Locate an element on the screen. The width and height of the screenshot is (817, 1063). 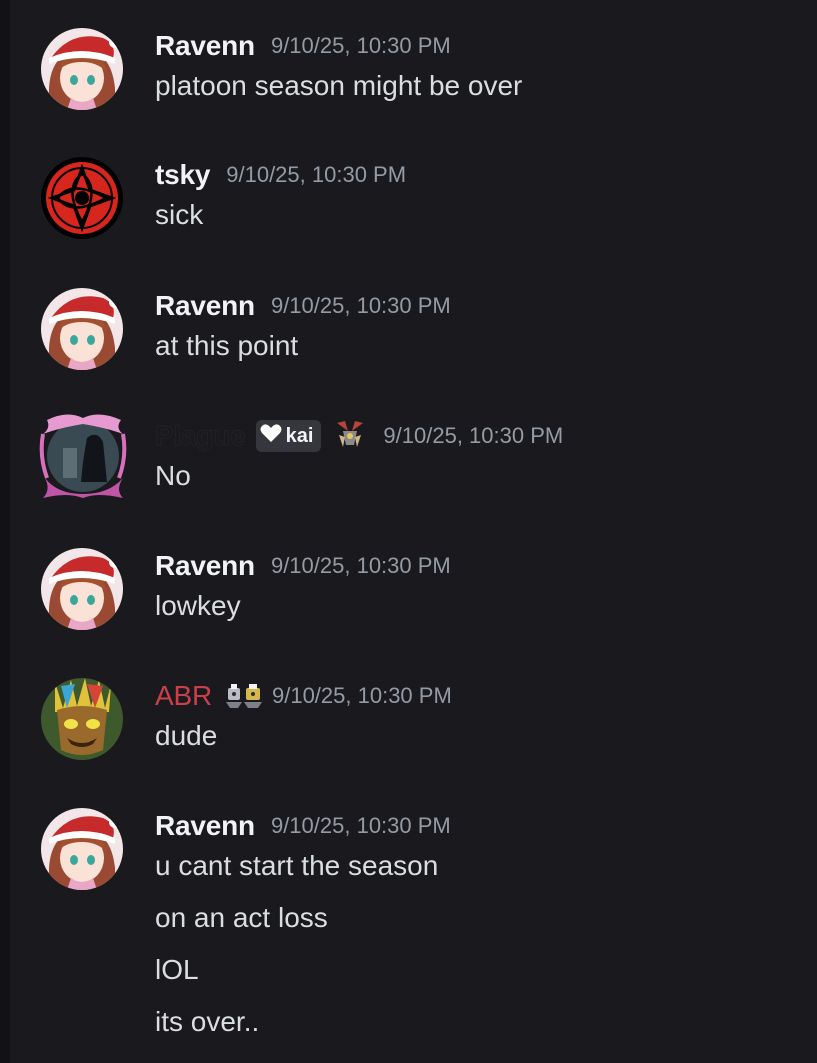
message-text: lOL is located at coordinates (177, 969).